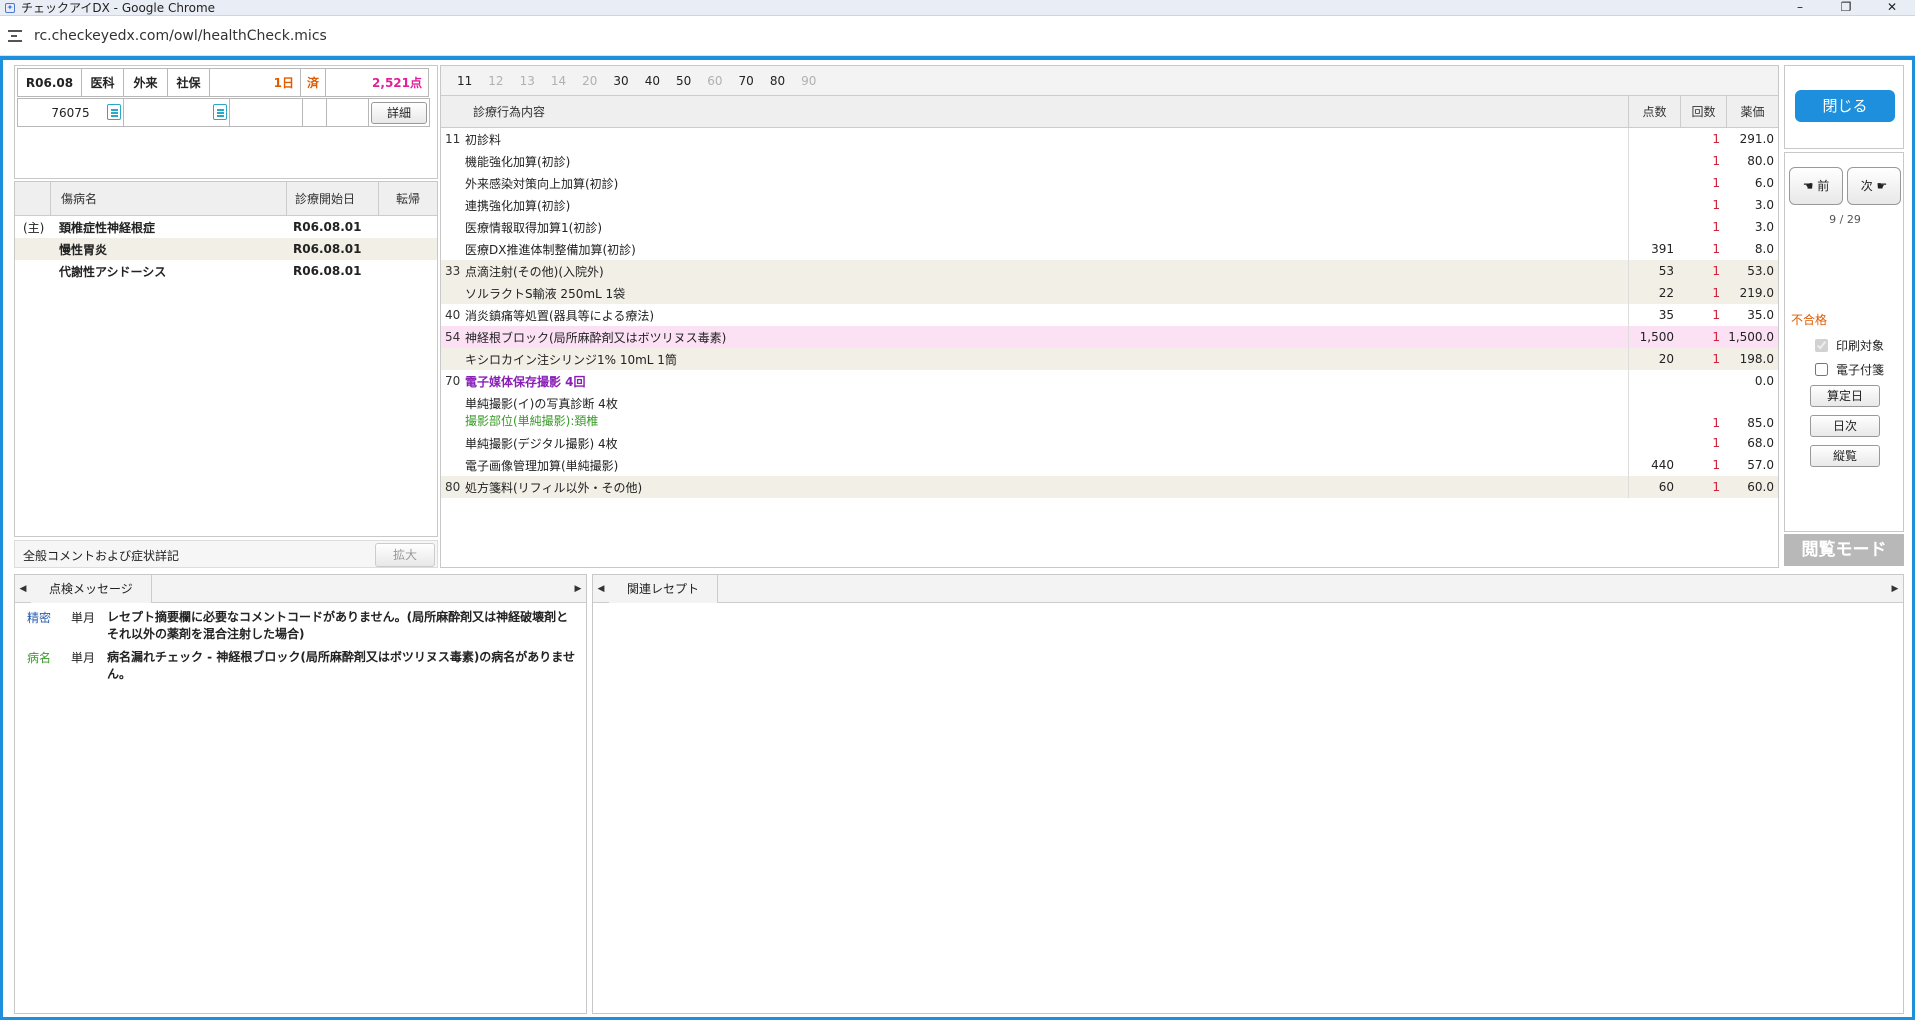 The image size is (1915, 1020). Describe the element at coordinates (1109, 412) in the screenshot. I see `treatment-row: 単純撮影(イ)の写真診断 4枚 撮影部位(単純撮影):頚椎 1 85.0` at that location.